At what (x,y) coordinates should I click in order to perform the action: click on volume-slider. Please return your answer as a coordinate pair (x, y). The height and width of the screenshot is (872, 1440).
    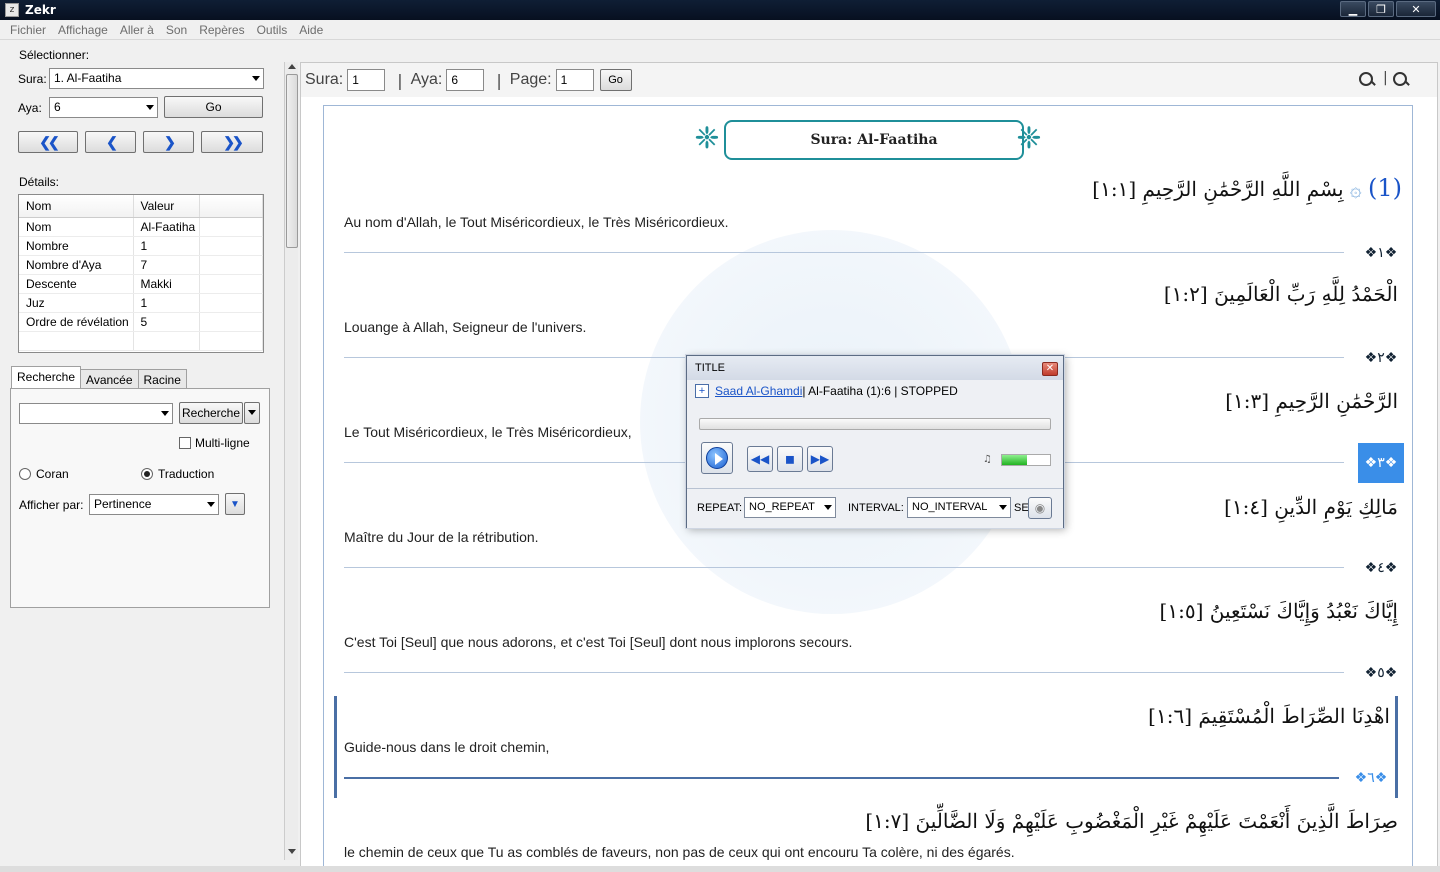
    Looking at the image, I should click on (1026, 460).